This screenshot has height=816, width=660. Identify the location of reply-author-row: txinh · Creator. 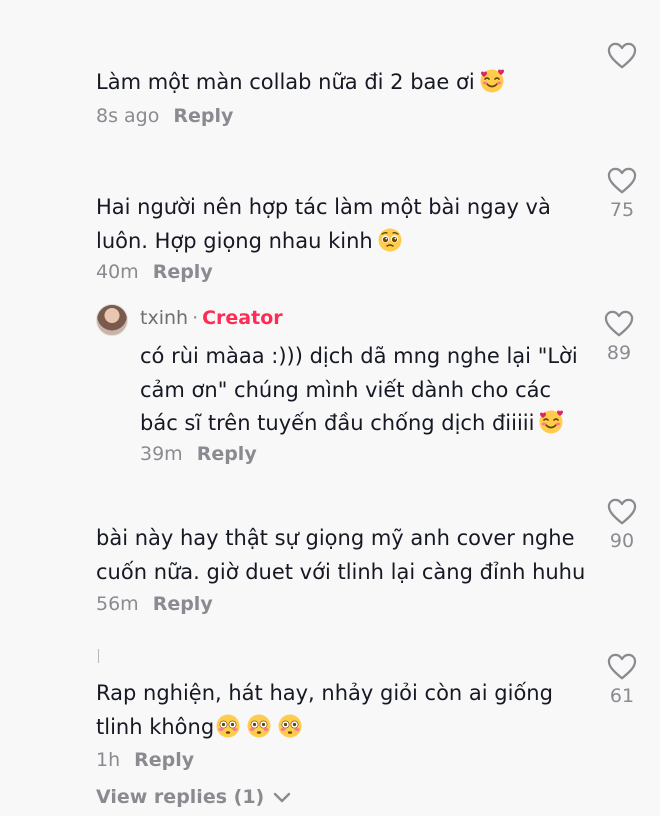
(211, 318).